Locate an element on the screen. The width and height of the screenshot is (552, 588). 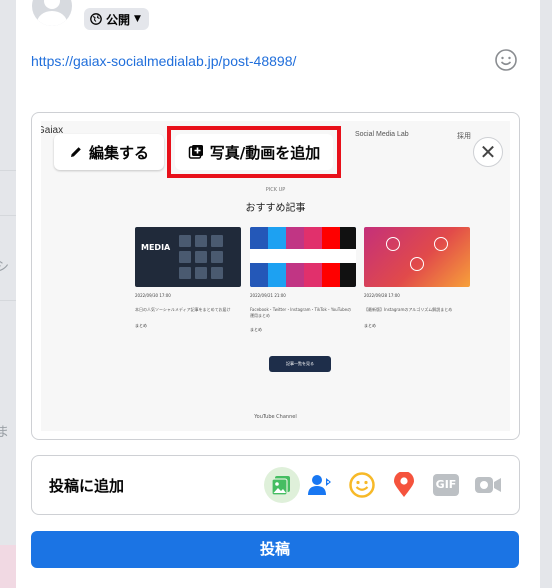
privacy-selector: 公開 ▼ is located at coordinates (116, 19).